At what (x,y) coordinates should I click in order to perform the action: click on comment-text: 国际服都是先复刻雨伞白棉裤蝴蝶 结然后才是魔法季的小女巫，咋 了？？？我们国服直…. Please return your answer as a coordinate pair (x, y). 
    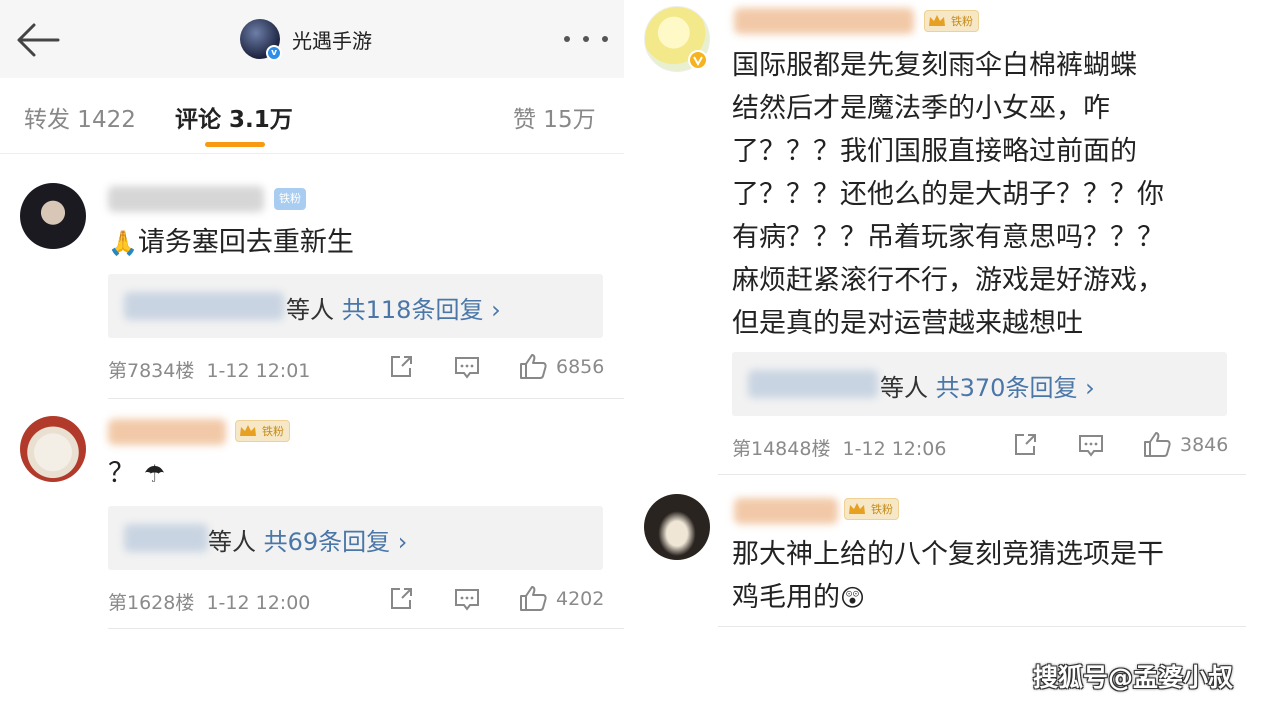
    Looking at the image, I should click on (948, 194).